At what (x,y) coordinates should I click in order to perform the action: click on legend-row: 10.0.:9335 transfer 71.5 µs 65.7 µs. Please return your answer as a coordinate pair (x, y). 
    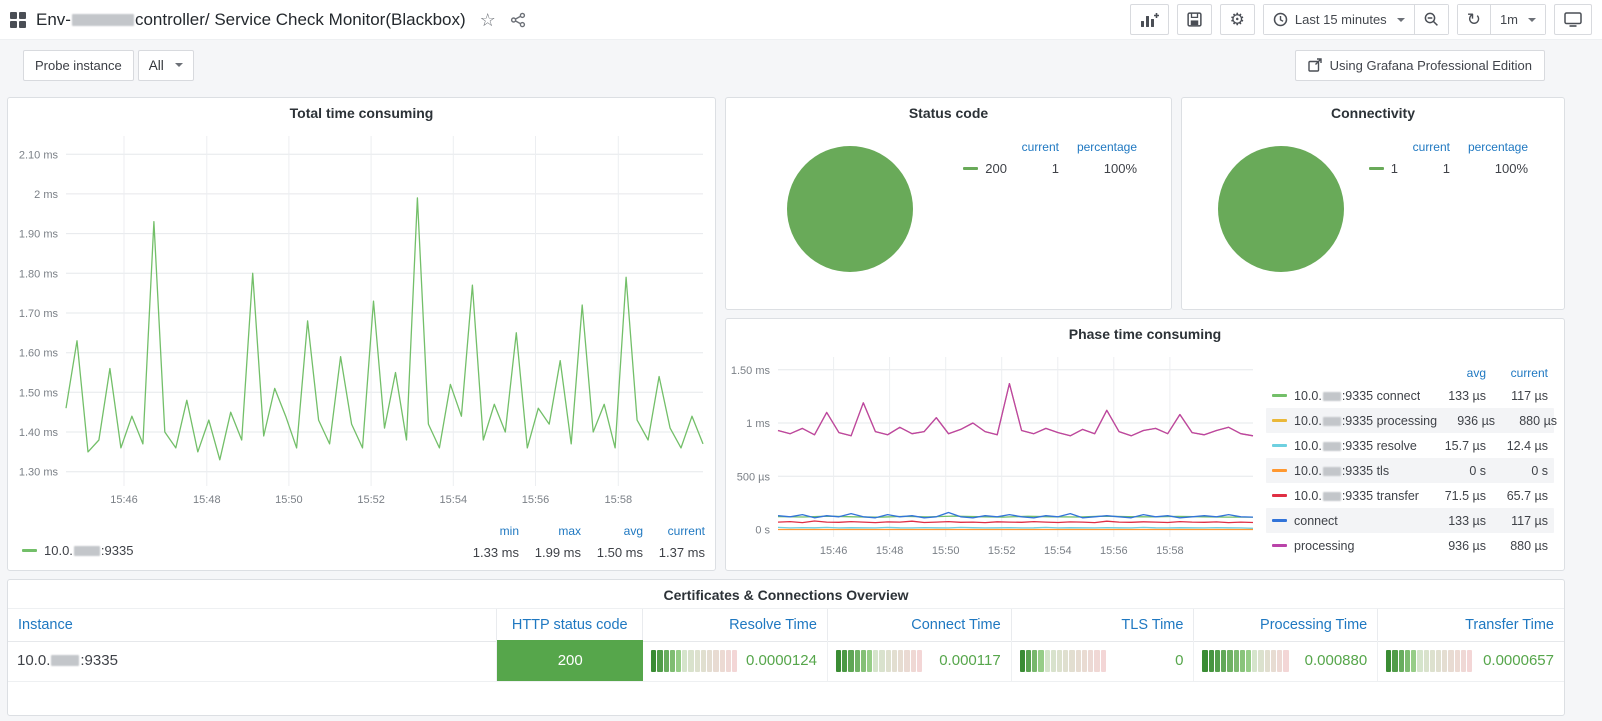
    Looking at the image, I should click on (1410, 495).